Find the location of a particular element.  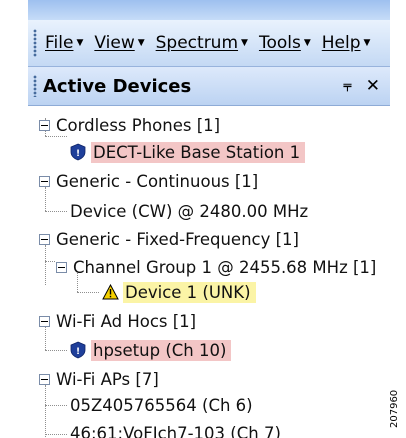

menu-spectrum-label: Spectrum is located at coordinates (197, 43).